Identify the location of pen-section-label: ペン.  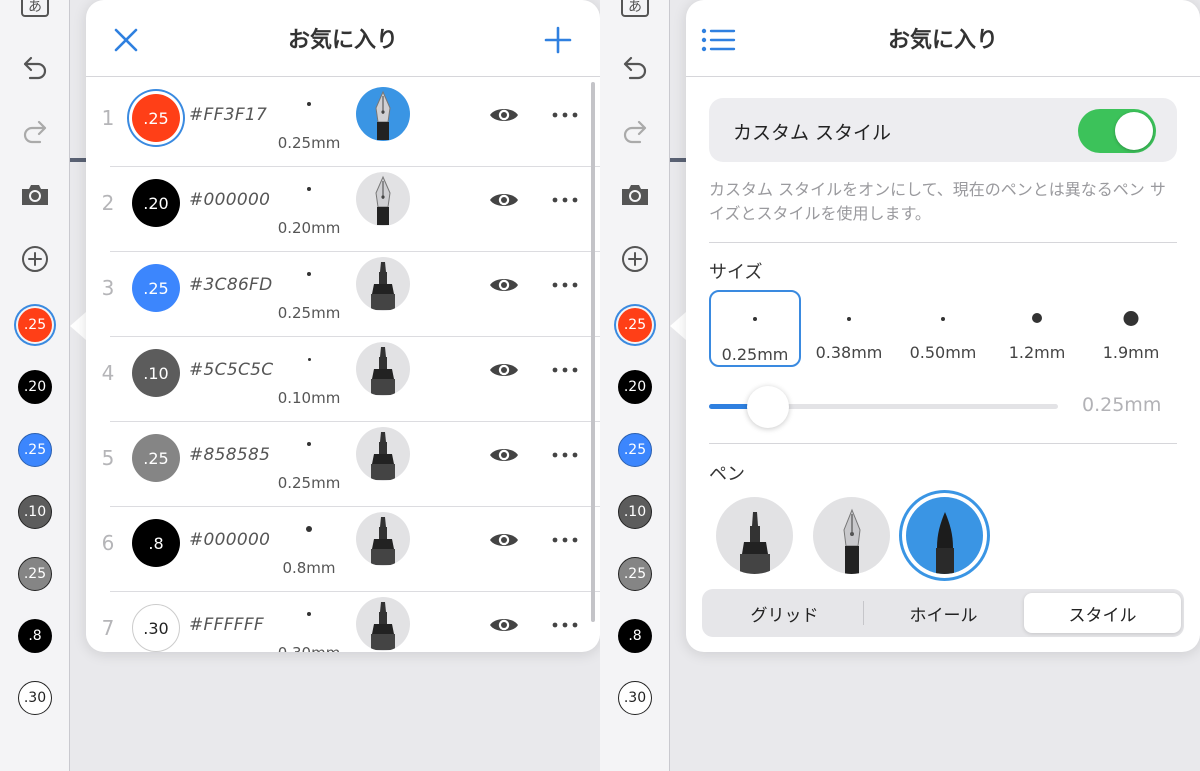
(727, 474).